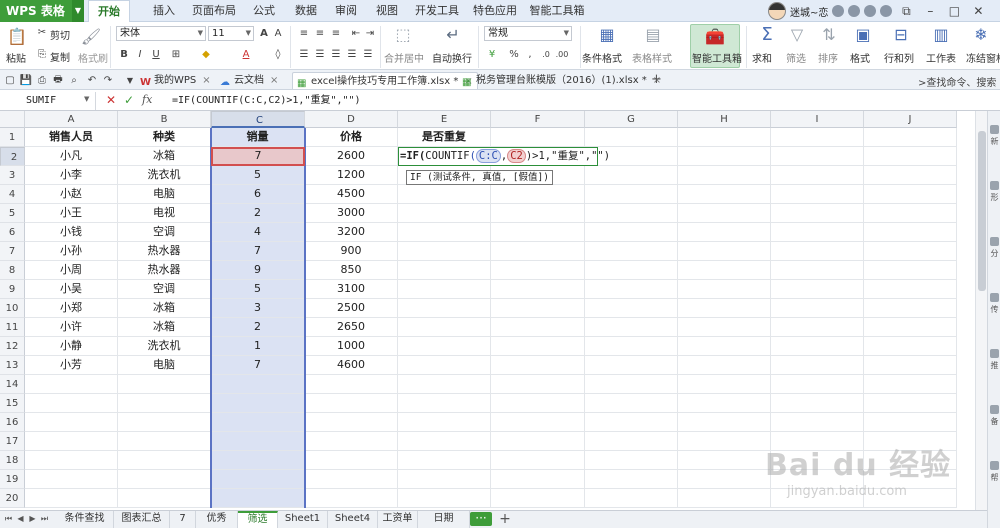  I want to click on function-icon: fx, so click(147, 99).